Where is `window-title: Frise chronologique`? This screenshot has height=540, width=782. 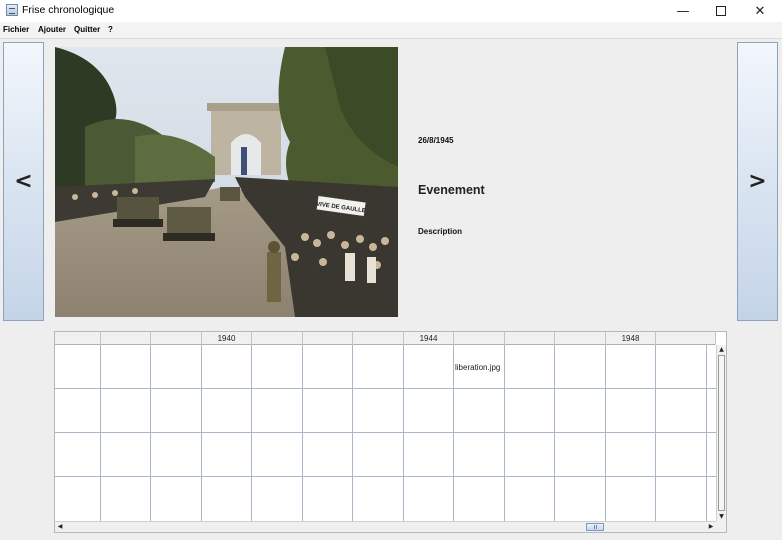
window-title: Frise chronologique is located at coordinates (68, 10).